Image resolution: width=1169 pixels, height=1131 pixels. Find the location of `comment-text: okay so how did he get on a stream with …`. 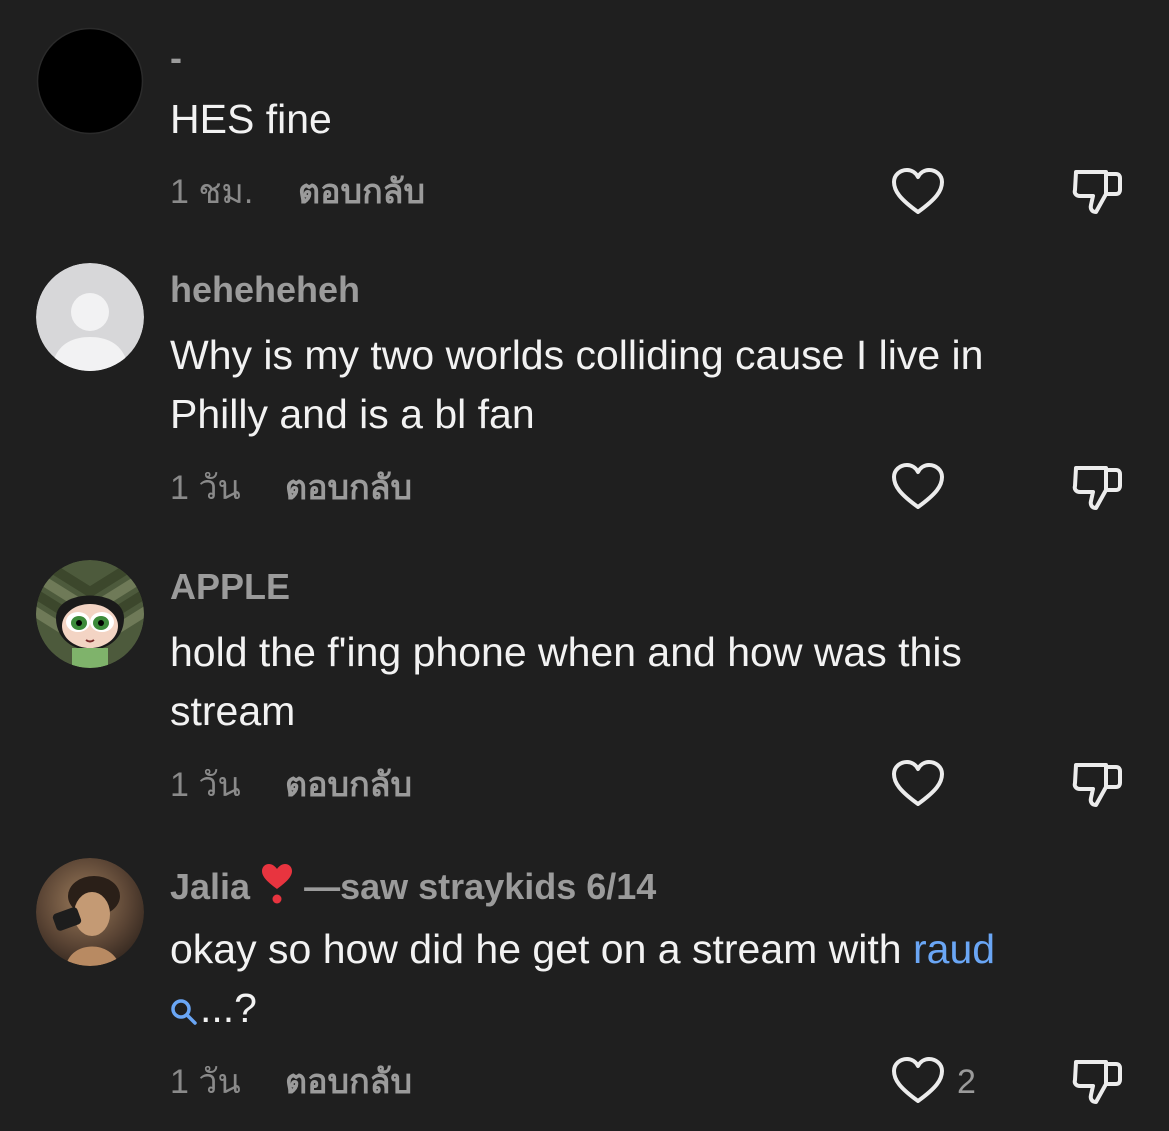

comment-text: okay so how did he get on a stream with … is located at coordinates (655, 981).